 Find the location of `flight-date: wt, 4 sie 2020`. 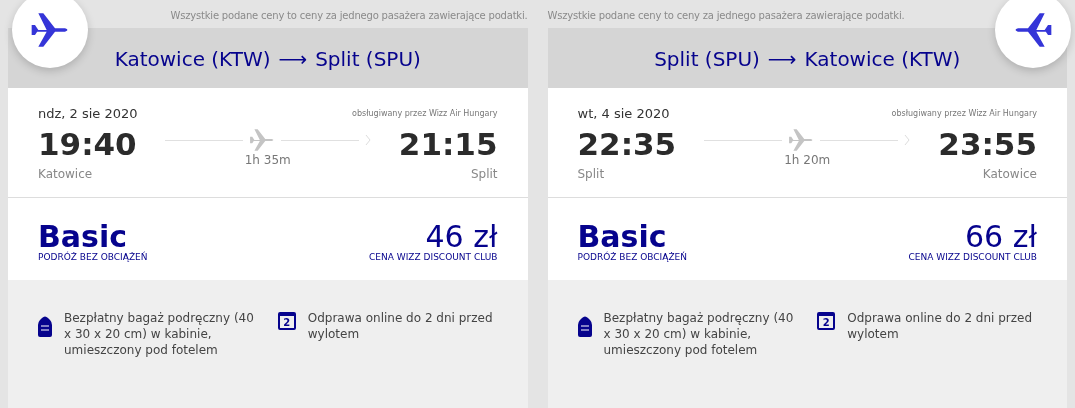

flight-date: wt, 4 sie 2020 is located at coordinates (623, 113).